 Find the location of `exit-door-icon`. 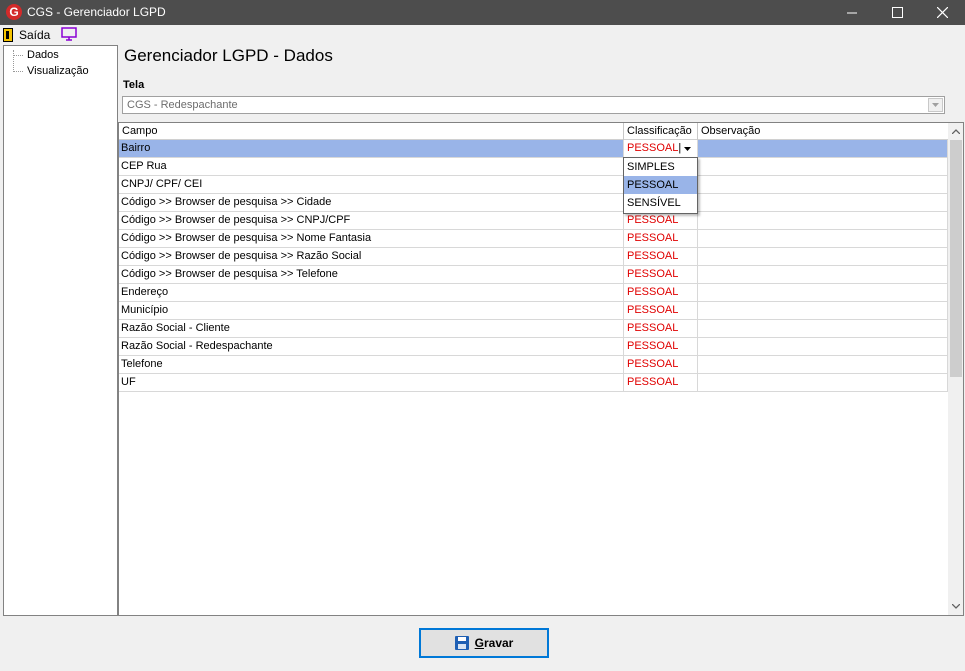

exit-door-icon is located at coordinates (8, 35).